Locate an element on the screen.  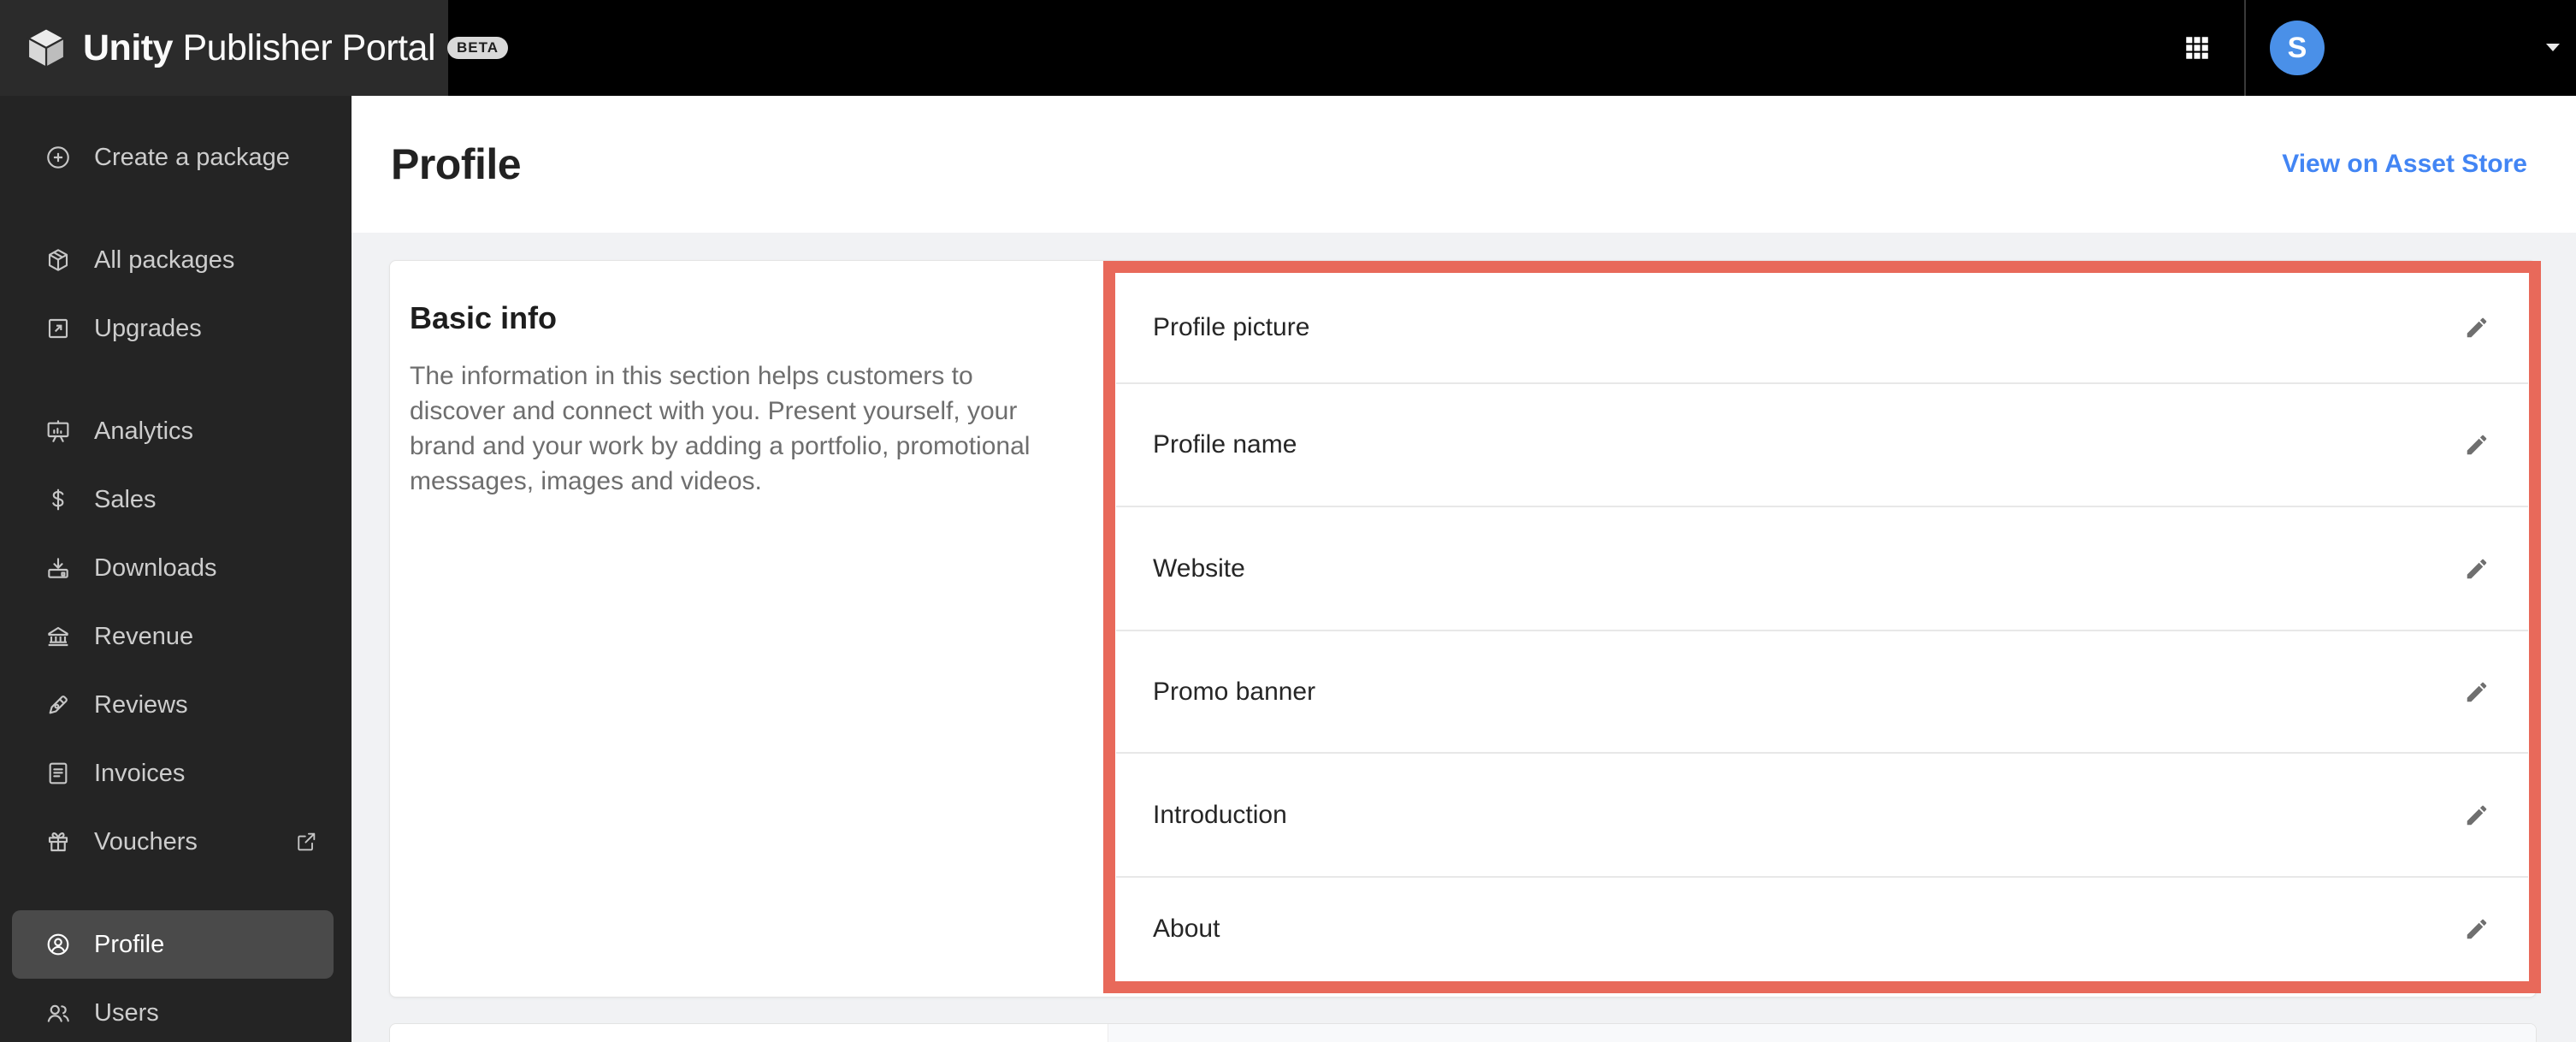
plus-circle-icon is located at coordinates (58, 157).